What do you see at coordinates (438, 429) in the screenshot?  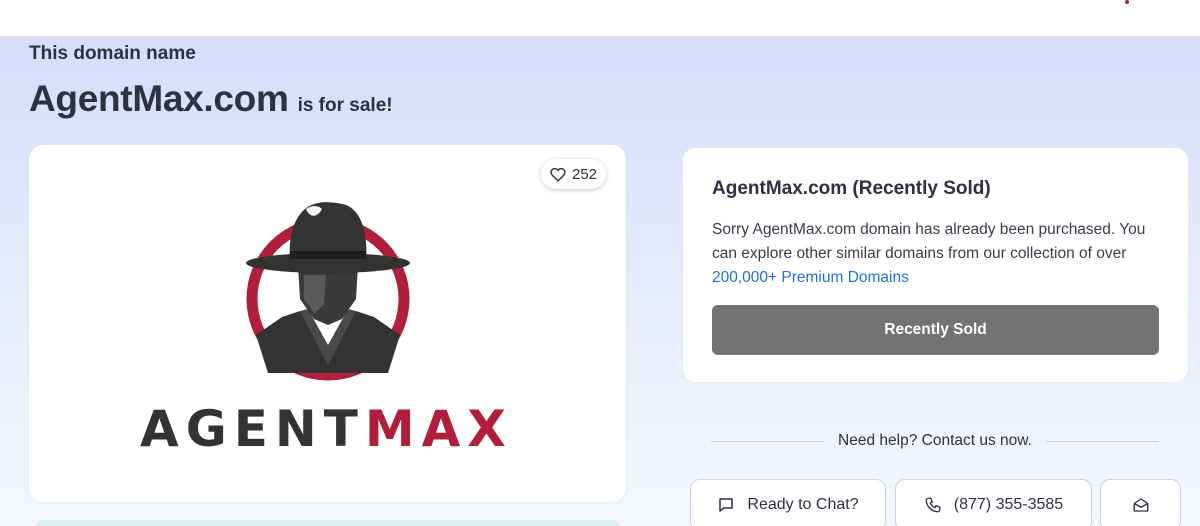 I see `wordmark-max: MAX` at bounding box center [438, 429].